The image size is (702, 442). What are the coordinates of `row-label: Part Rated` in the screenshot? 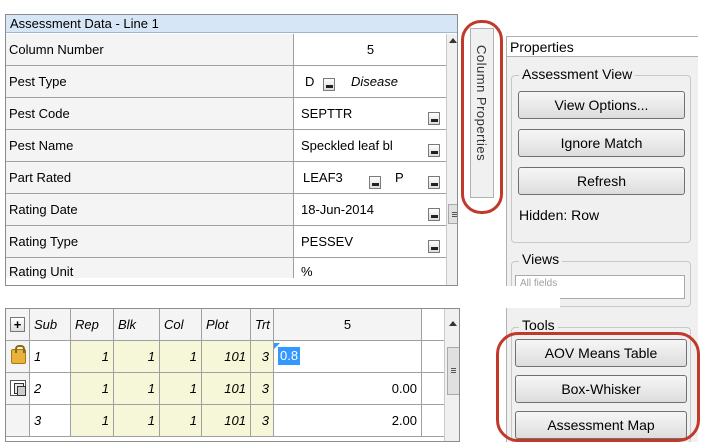 It's located at (150, 177).